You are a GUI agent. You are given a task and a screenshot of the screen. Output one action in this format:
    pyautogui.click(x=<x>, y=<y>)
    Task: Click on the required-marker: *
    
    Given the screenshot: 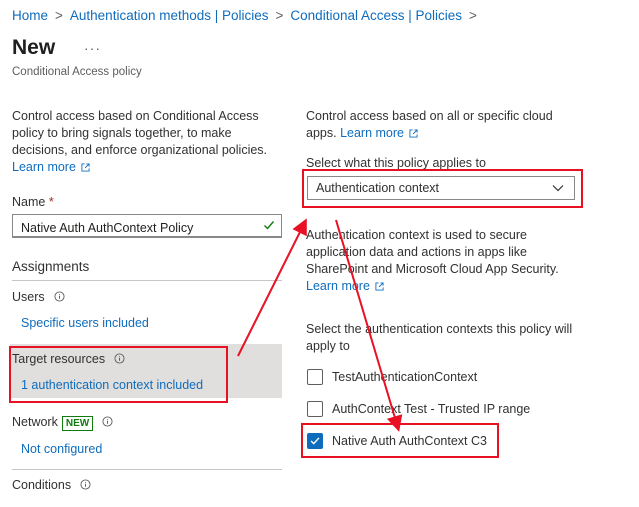 What is the action you would take?
    pyautogui.click(x=51, y=202)
    